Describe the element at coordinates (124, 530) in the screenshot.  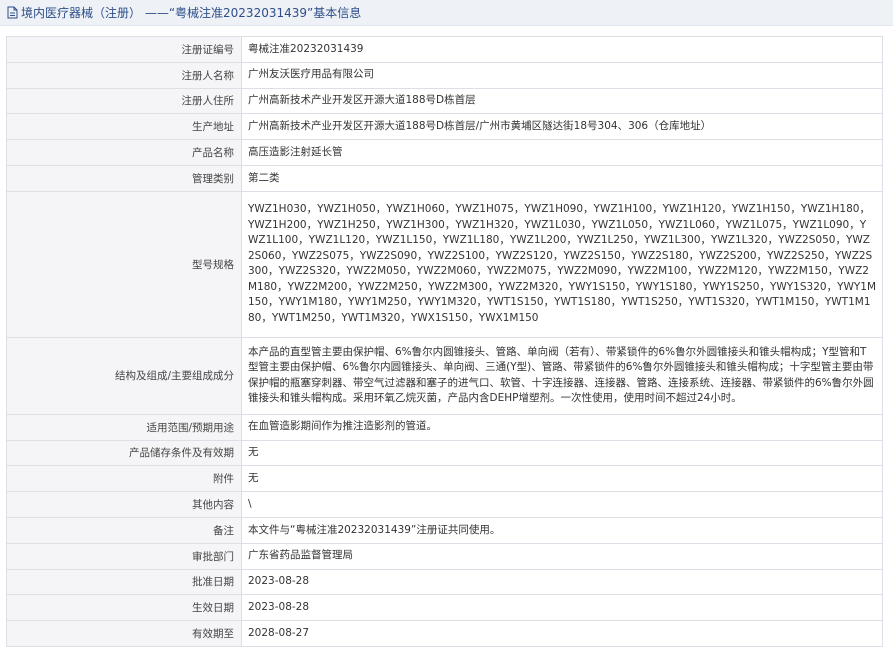
I see `row-label: 备注` at that location.